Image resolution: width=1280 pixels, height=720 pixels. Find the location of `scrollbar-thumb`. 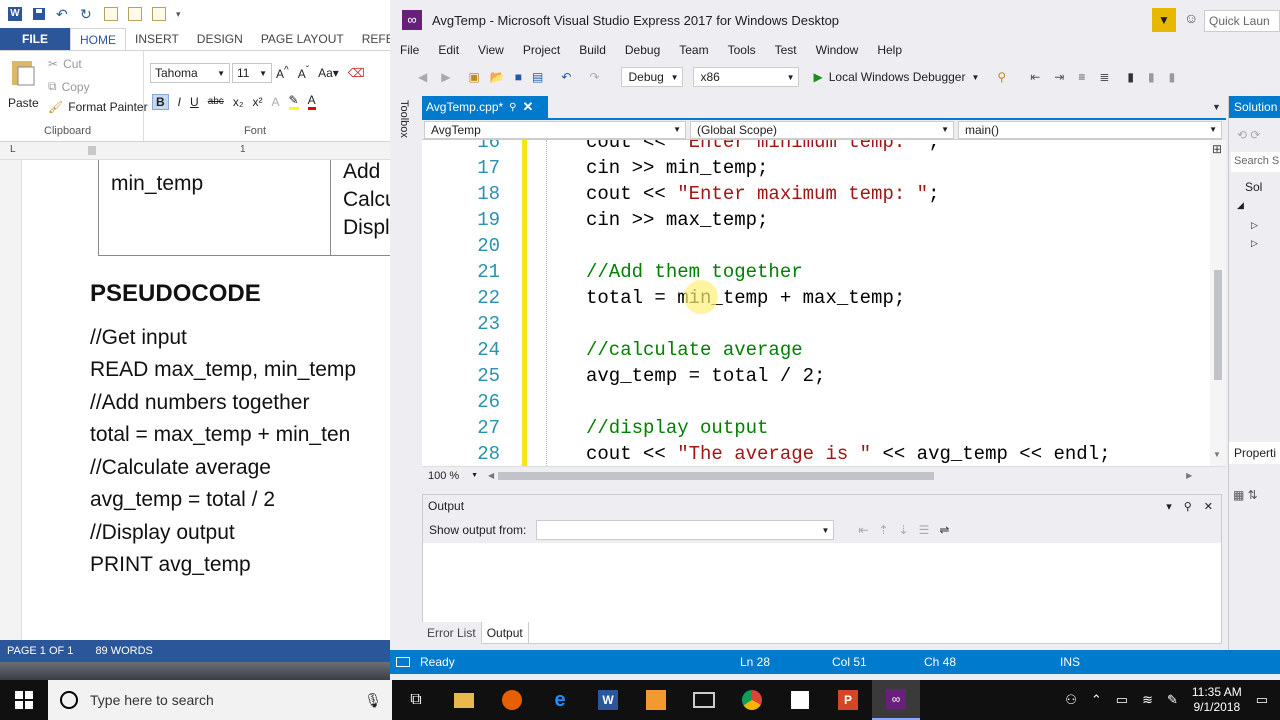

scrollbar-thumb is located at coordinates (1218, 325).